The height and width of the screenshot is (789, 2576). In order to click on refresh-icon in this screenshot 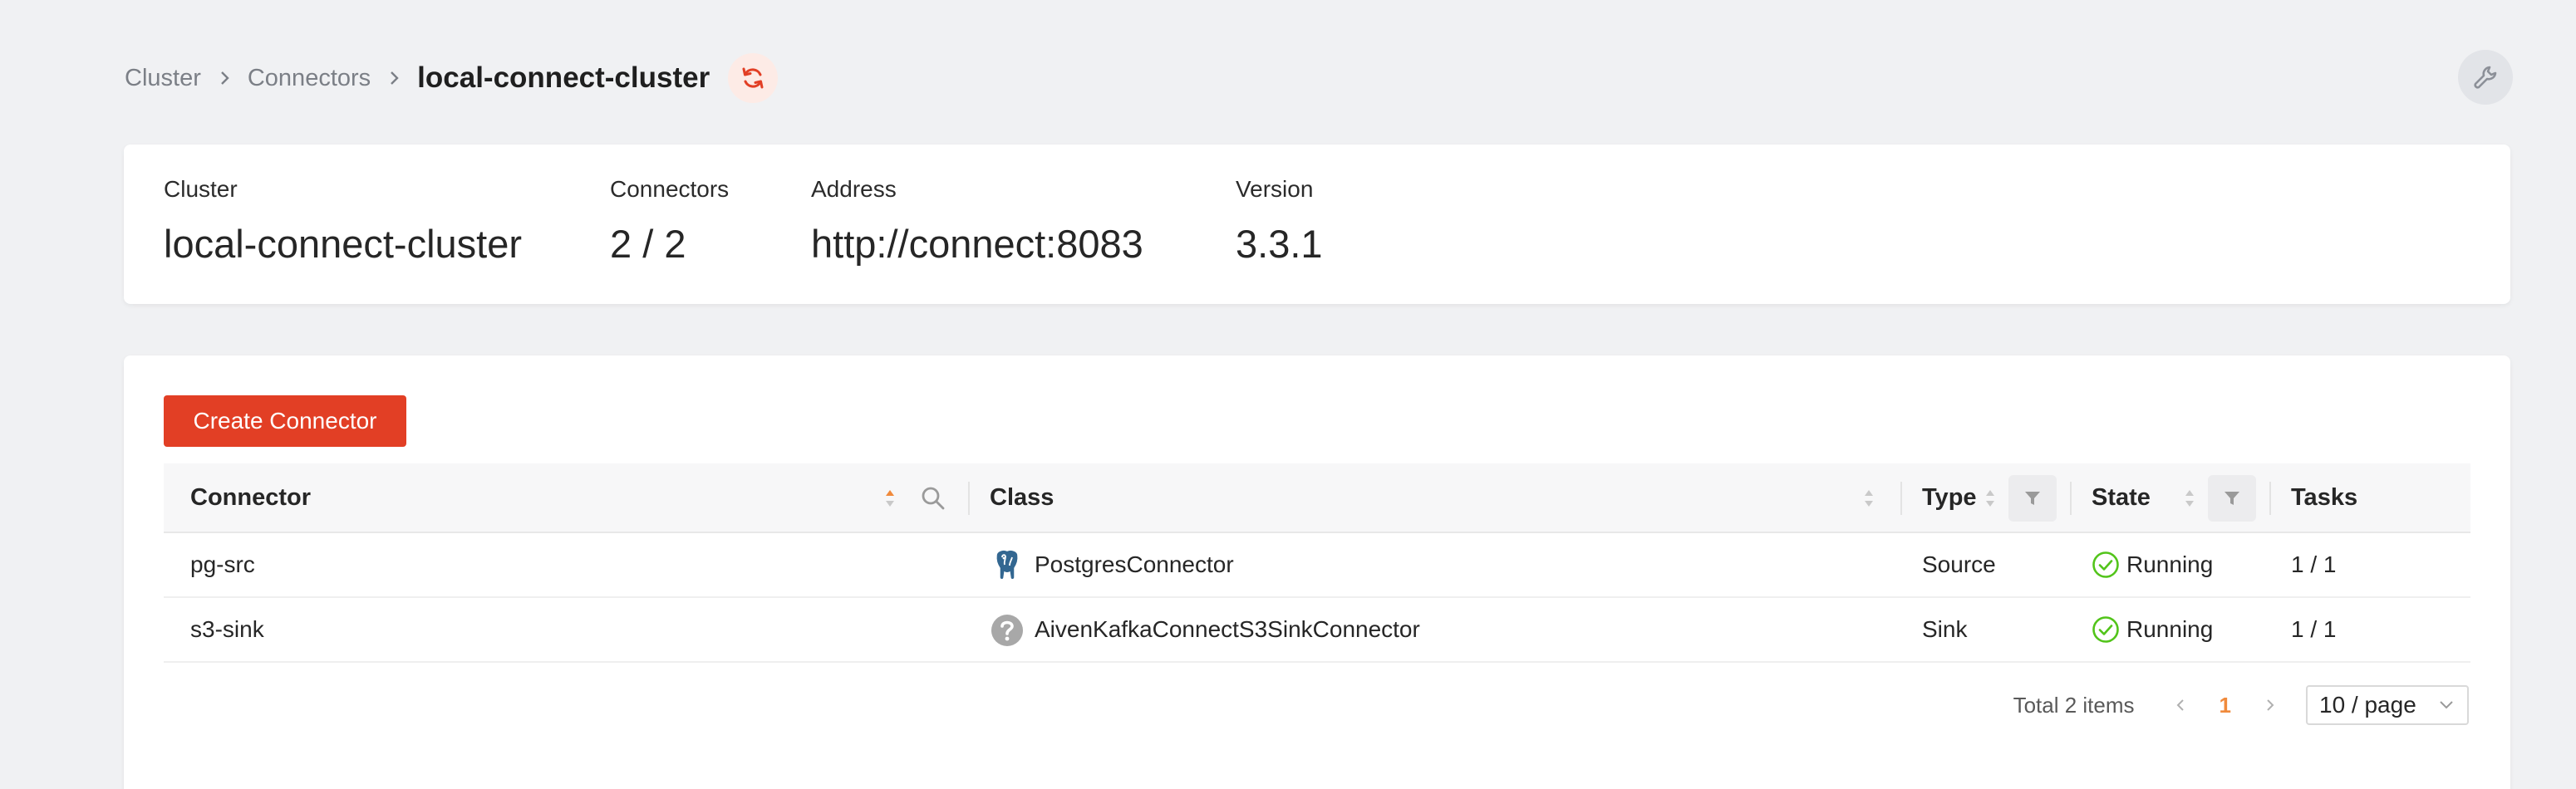, I will do `click(753, 78)`.